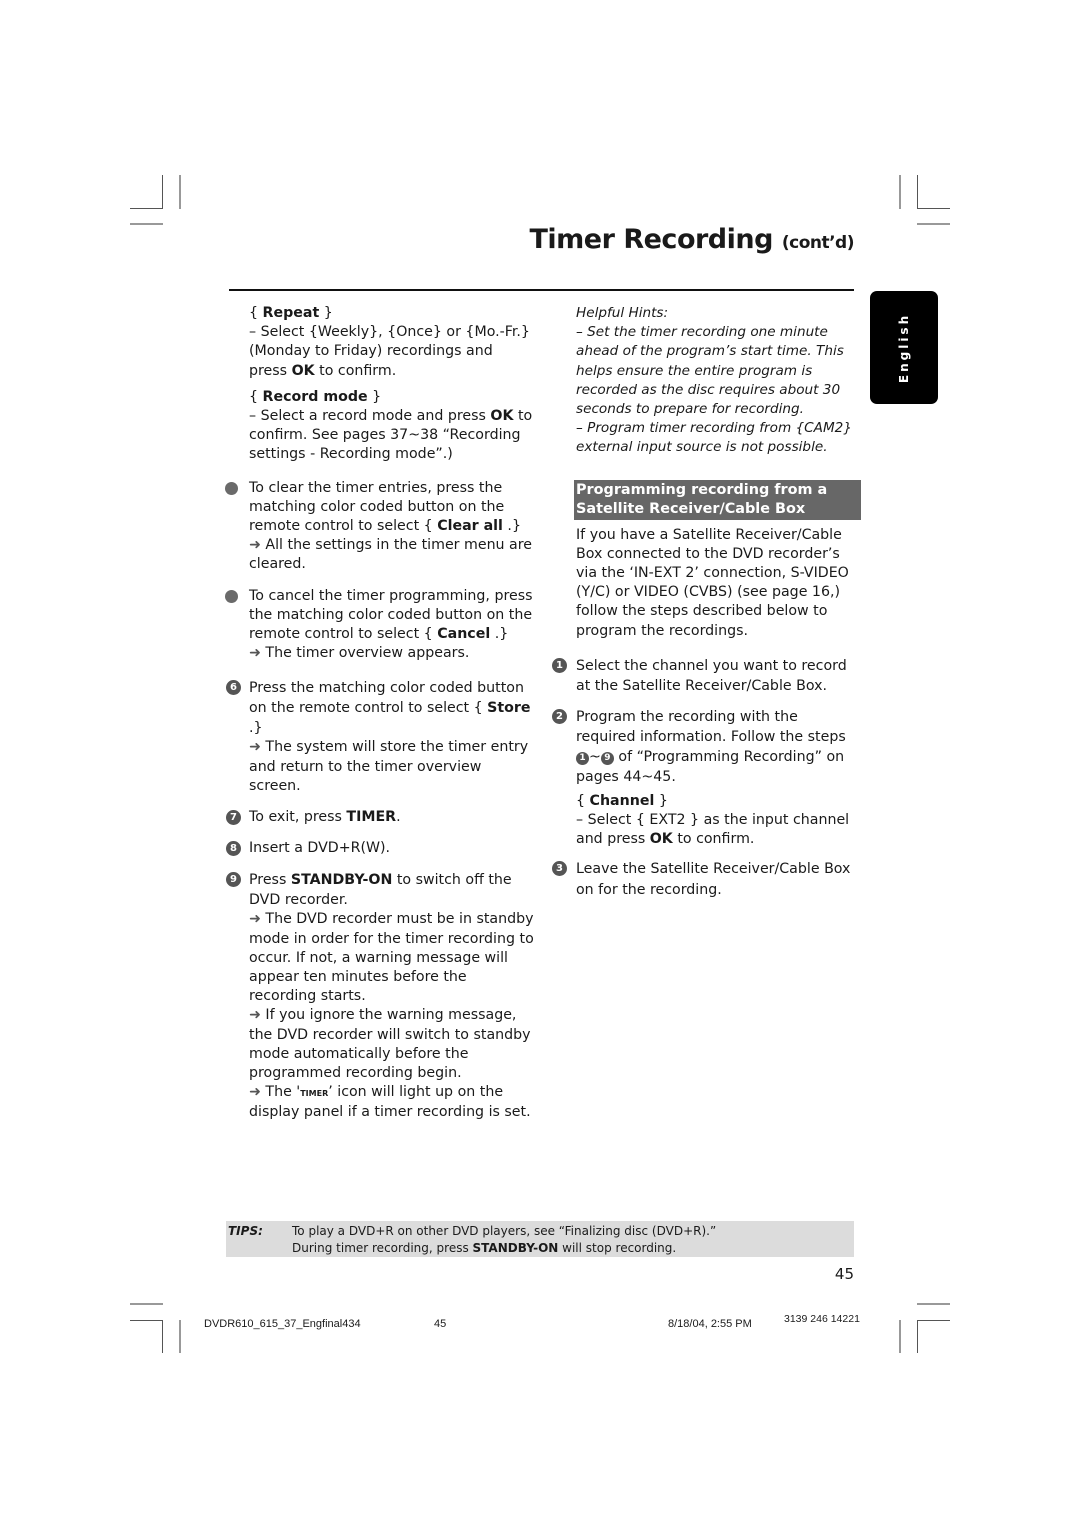 This screenshot has width=1080, height=1528. I want to click on step-8: 8 Insert a DVD+R(W)., so click(380, 848).